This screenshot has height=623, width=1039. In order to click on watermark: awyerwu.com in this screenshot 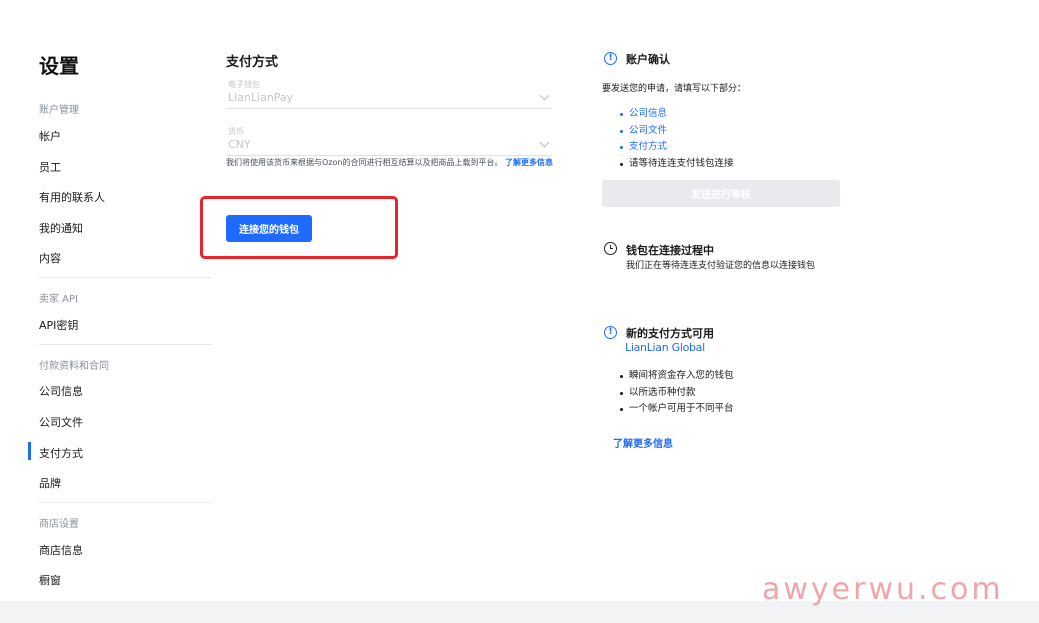, I will do `click(883, 589)`.